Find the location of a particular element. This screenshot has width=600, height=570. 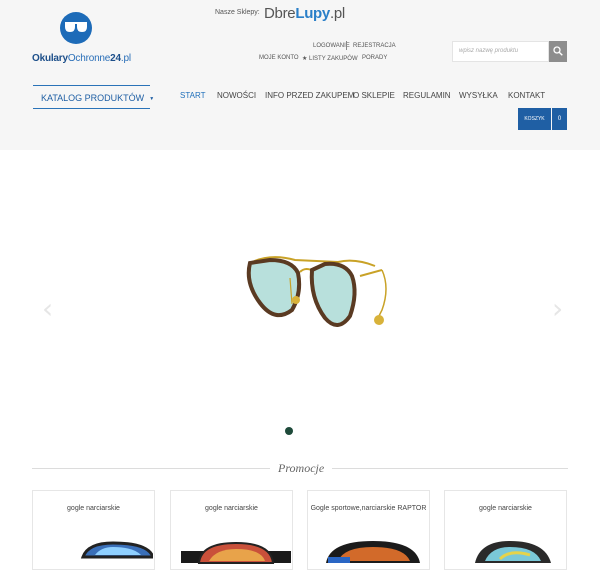

promo-divider-left is located at coordinates (151, 468).